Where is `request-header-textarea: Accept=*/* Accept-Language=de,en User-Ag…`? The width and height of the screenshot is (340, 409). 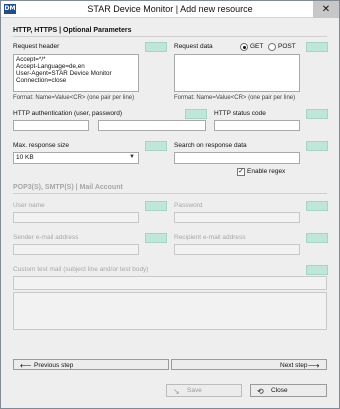
request-header-textarea: Accept=*/* Accept-Language=de,en User-Ag… is located at coordinates (76, 73).